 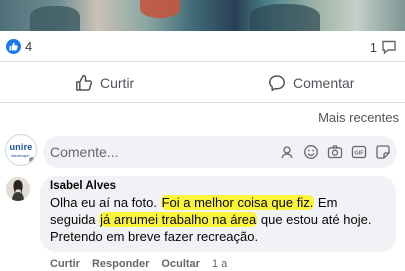 I want to click on like-reaction-icon, so click(x=13, y=46).